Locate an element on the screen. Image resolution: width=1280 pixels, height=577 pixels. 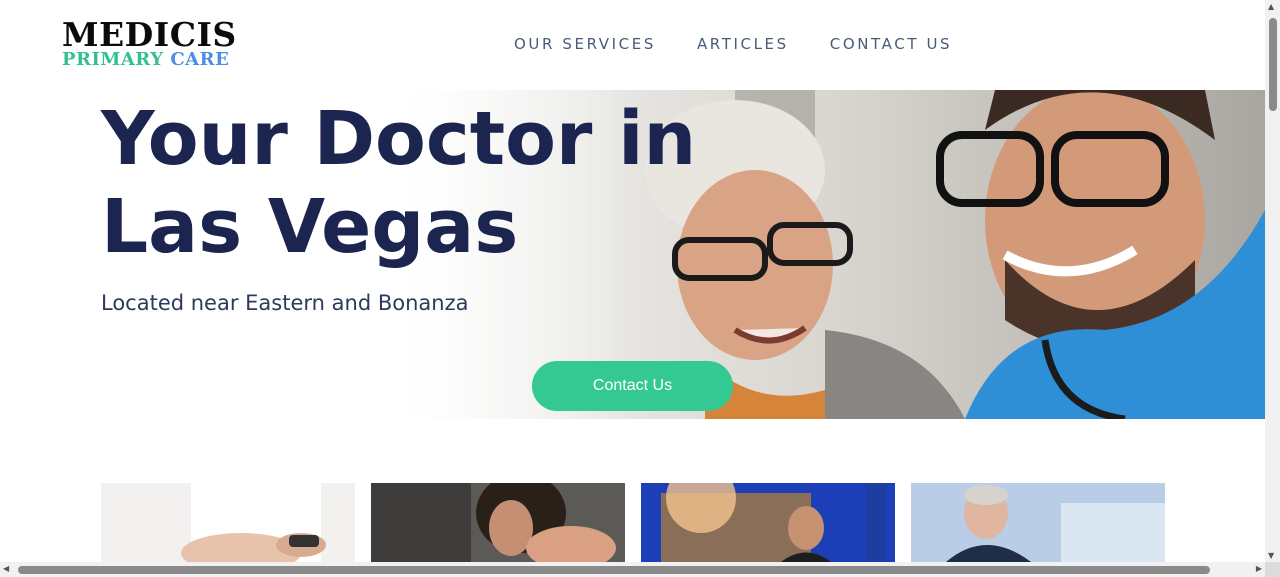
card-doctor-checking-pulse is located at coordinates (228, 522).